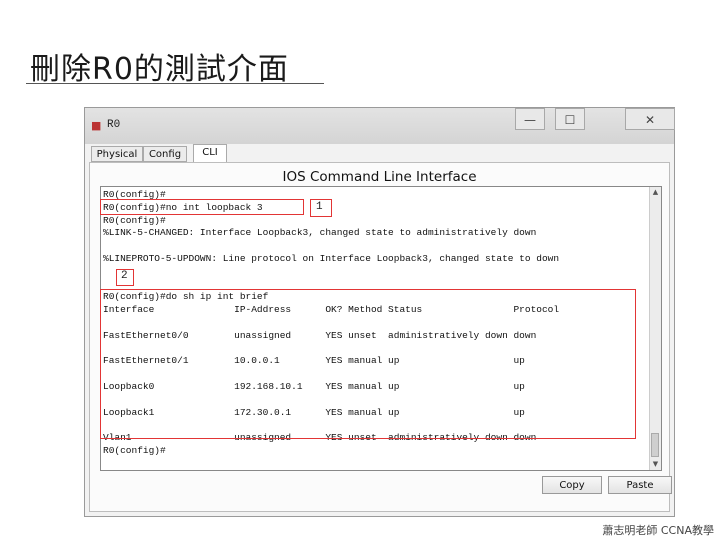 The width and height of the screenshot is (720, 540). What do you see at coordinates (319, 207) in the screenshot?
I see `annotation-marker-1: 1` at bounding box center [319, 207].